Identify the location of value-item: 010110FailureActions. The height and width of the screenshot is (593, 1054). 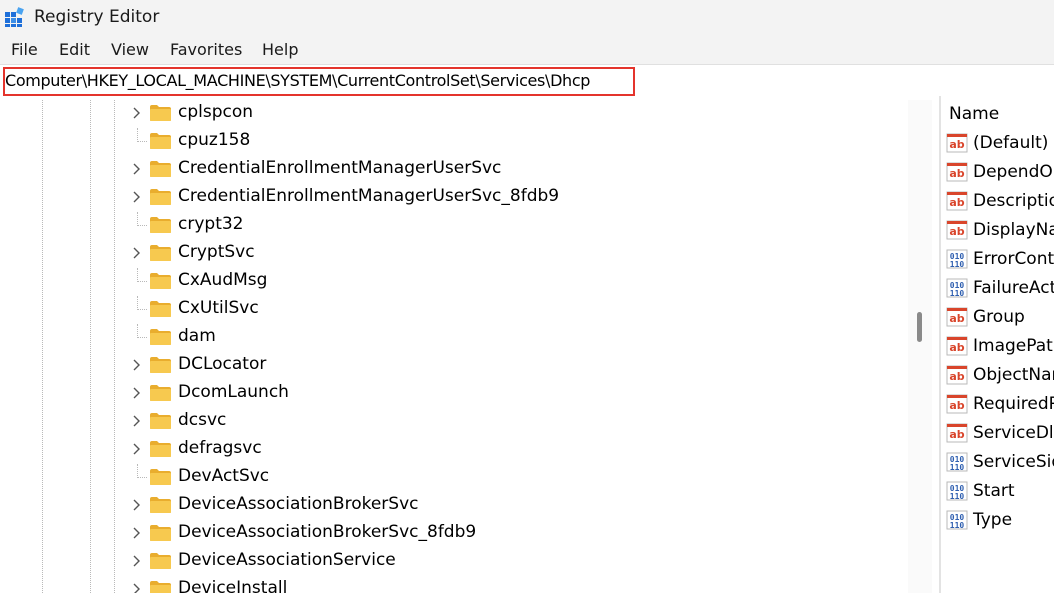
(1000, 289).